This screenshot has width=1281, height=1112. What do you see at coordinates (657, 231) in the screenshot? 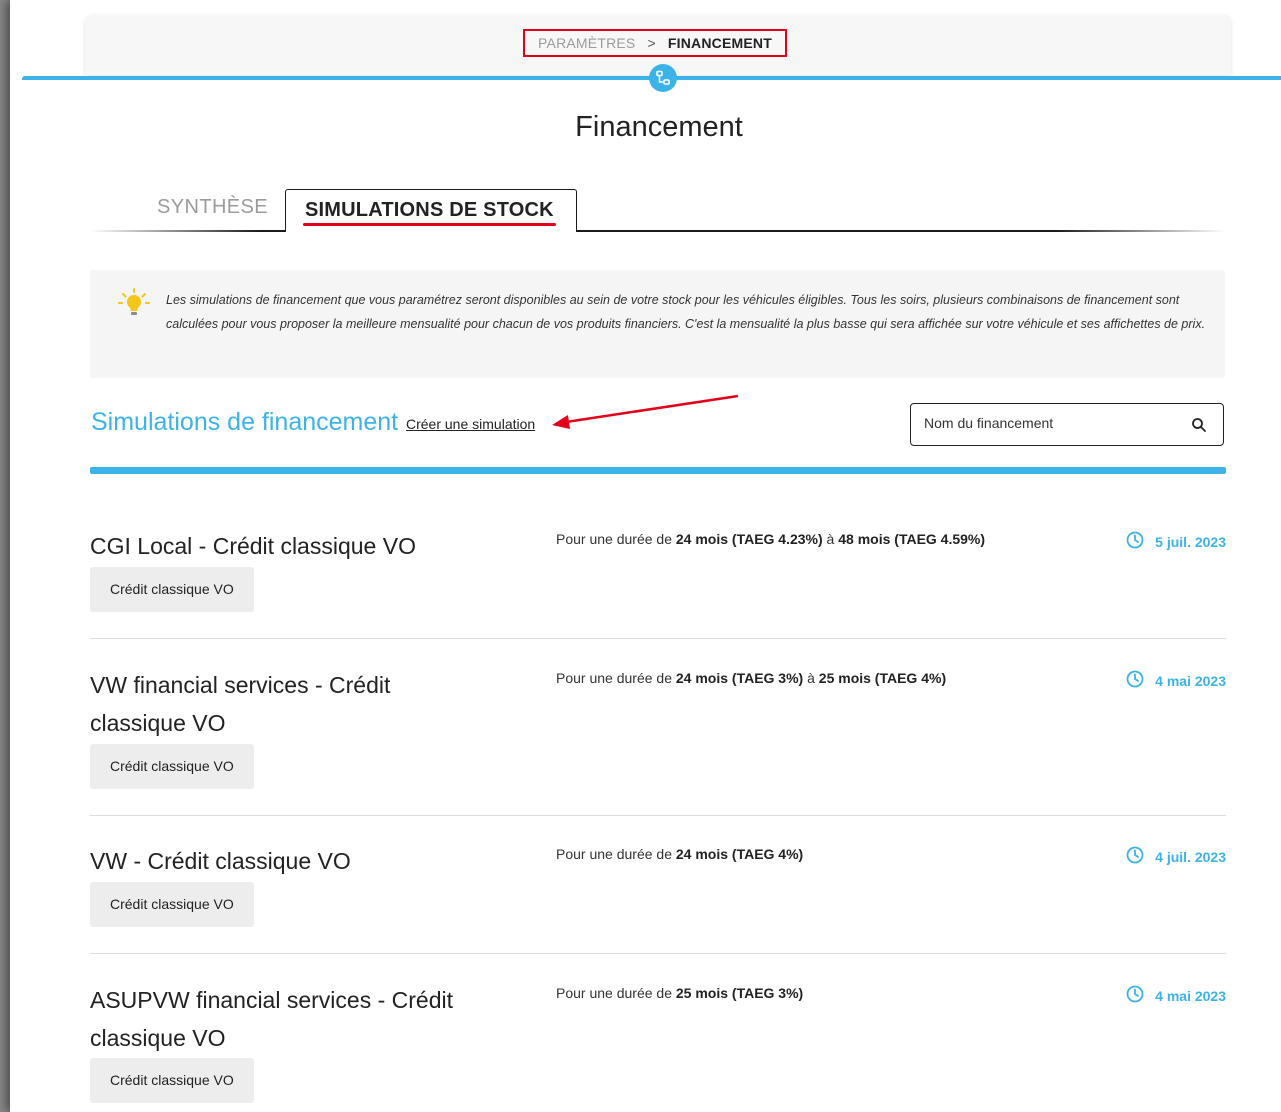
I see `tabs-baseline` at bounding box center [657, 231].